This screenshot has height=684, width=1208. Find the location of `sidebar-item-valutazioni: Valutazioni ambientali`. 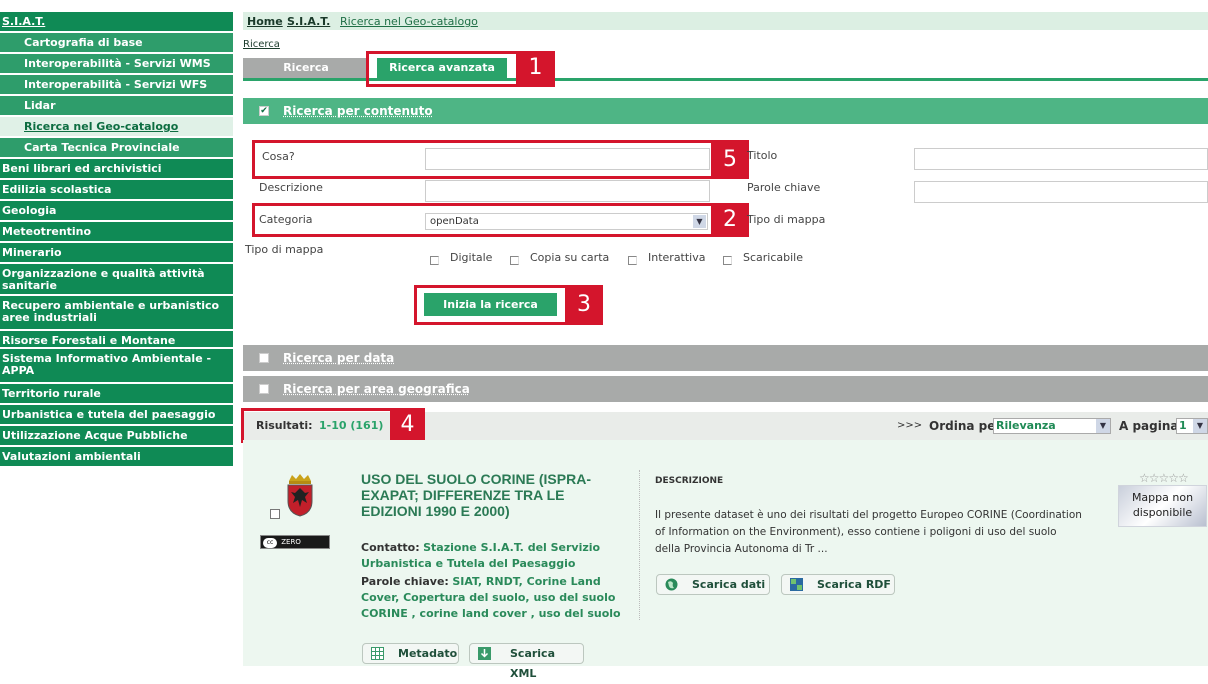

sidebar-item-valutazioni: Valutazioni ambientali is located at coordinates (116, 457).